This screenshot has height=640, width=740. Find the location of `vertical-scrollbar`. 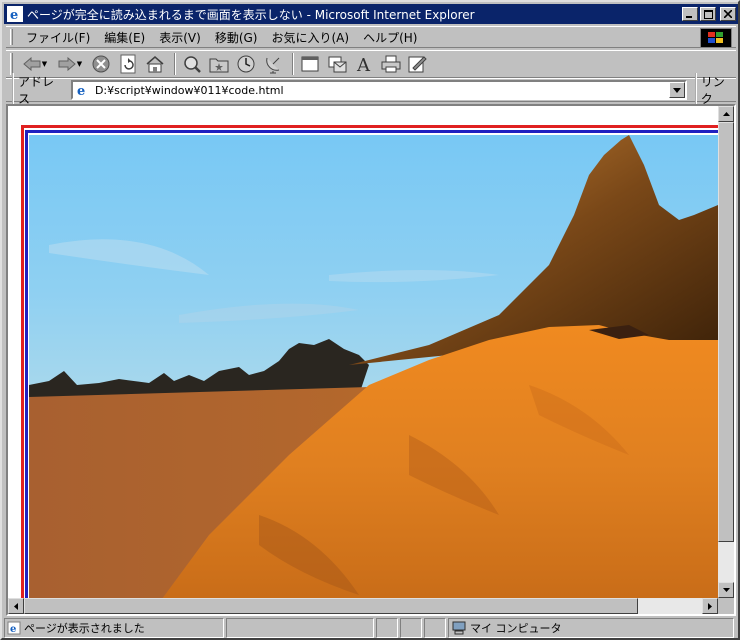

vertical-scrollbar is located at coordinates (726, 352).